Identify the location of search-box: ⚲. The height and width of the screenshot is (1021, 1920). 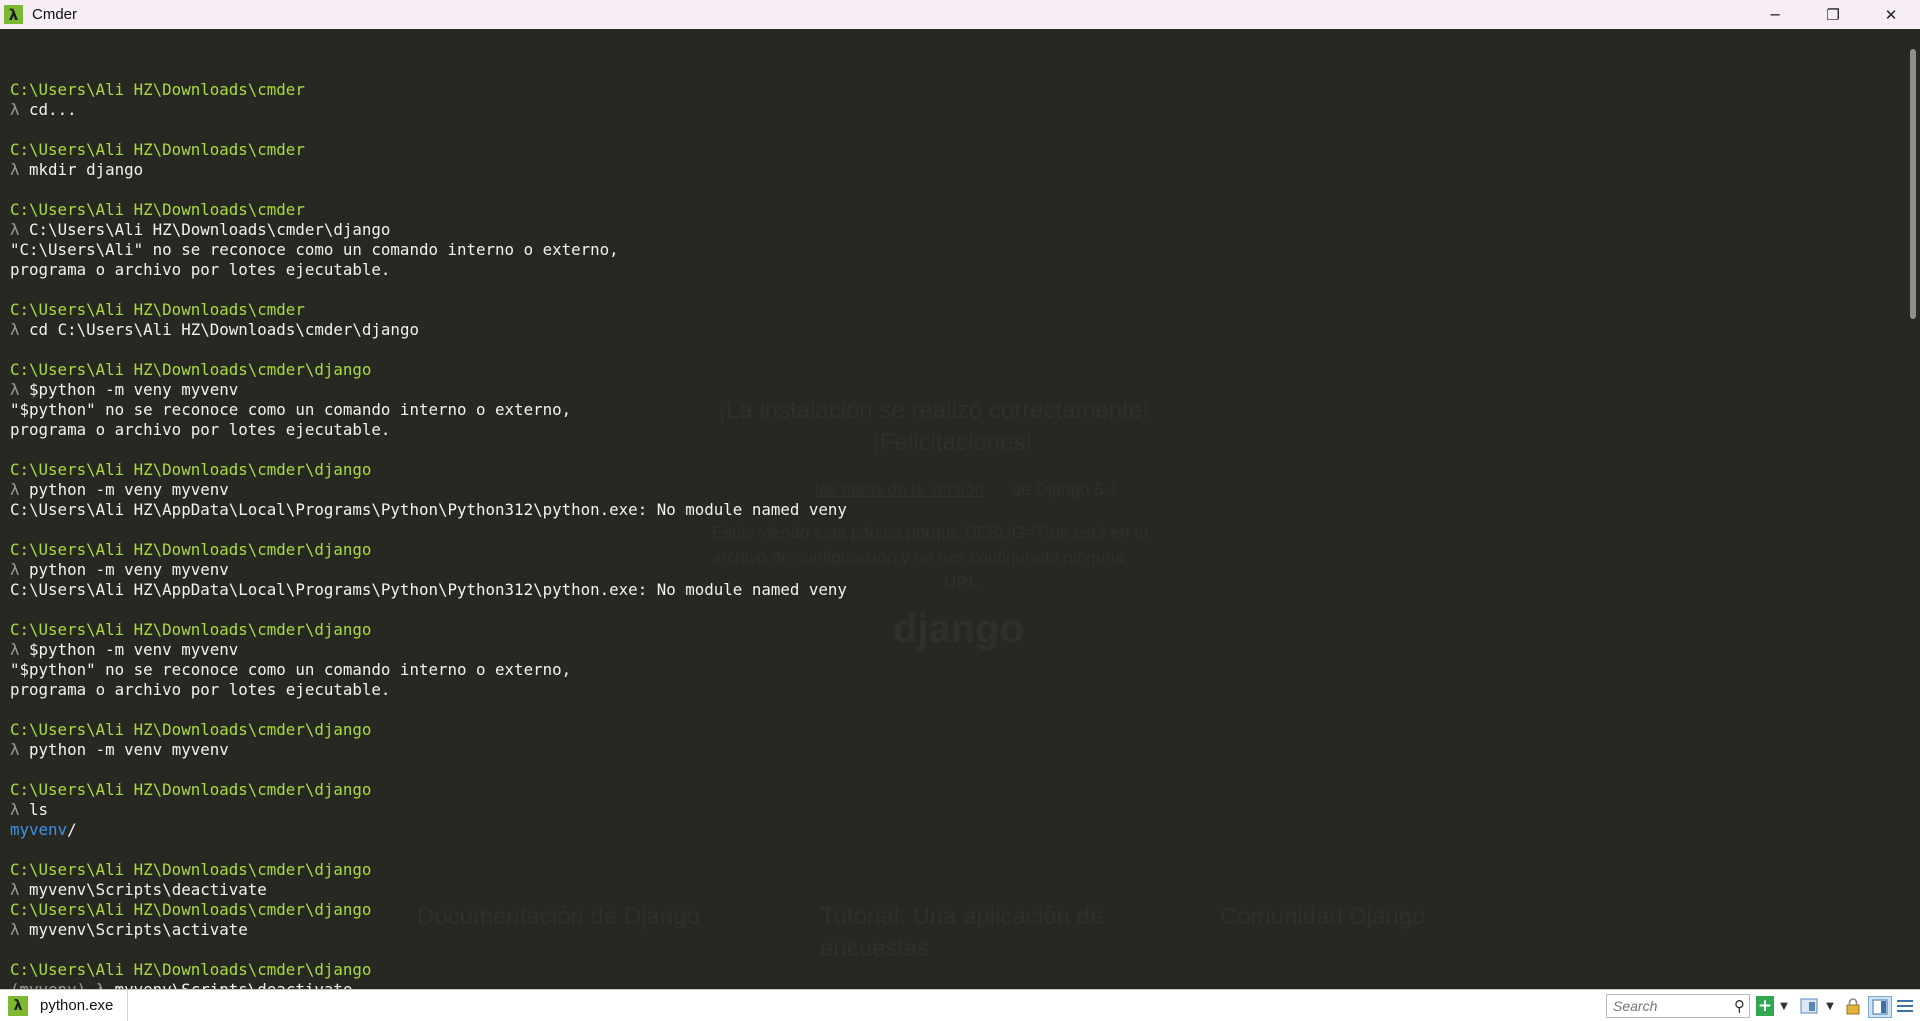
(1678, 1006).